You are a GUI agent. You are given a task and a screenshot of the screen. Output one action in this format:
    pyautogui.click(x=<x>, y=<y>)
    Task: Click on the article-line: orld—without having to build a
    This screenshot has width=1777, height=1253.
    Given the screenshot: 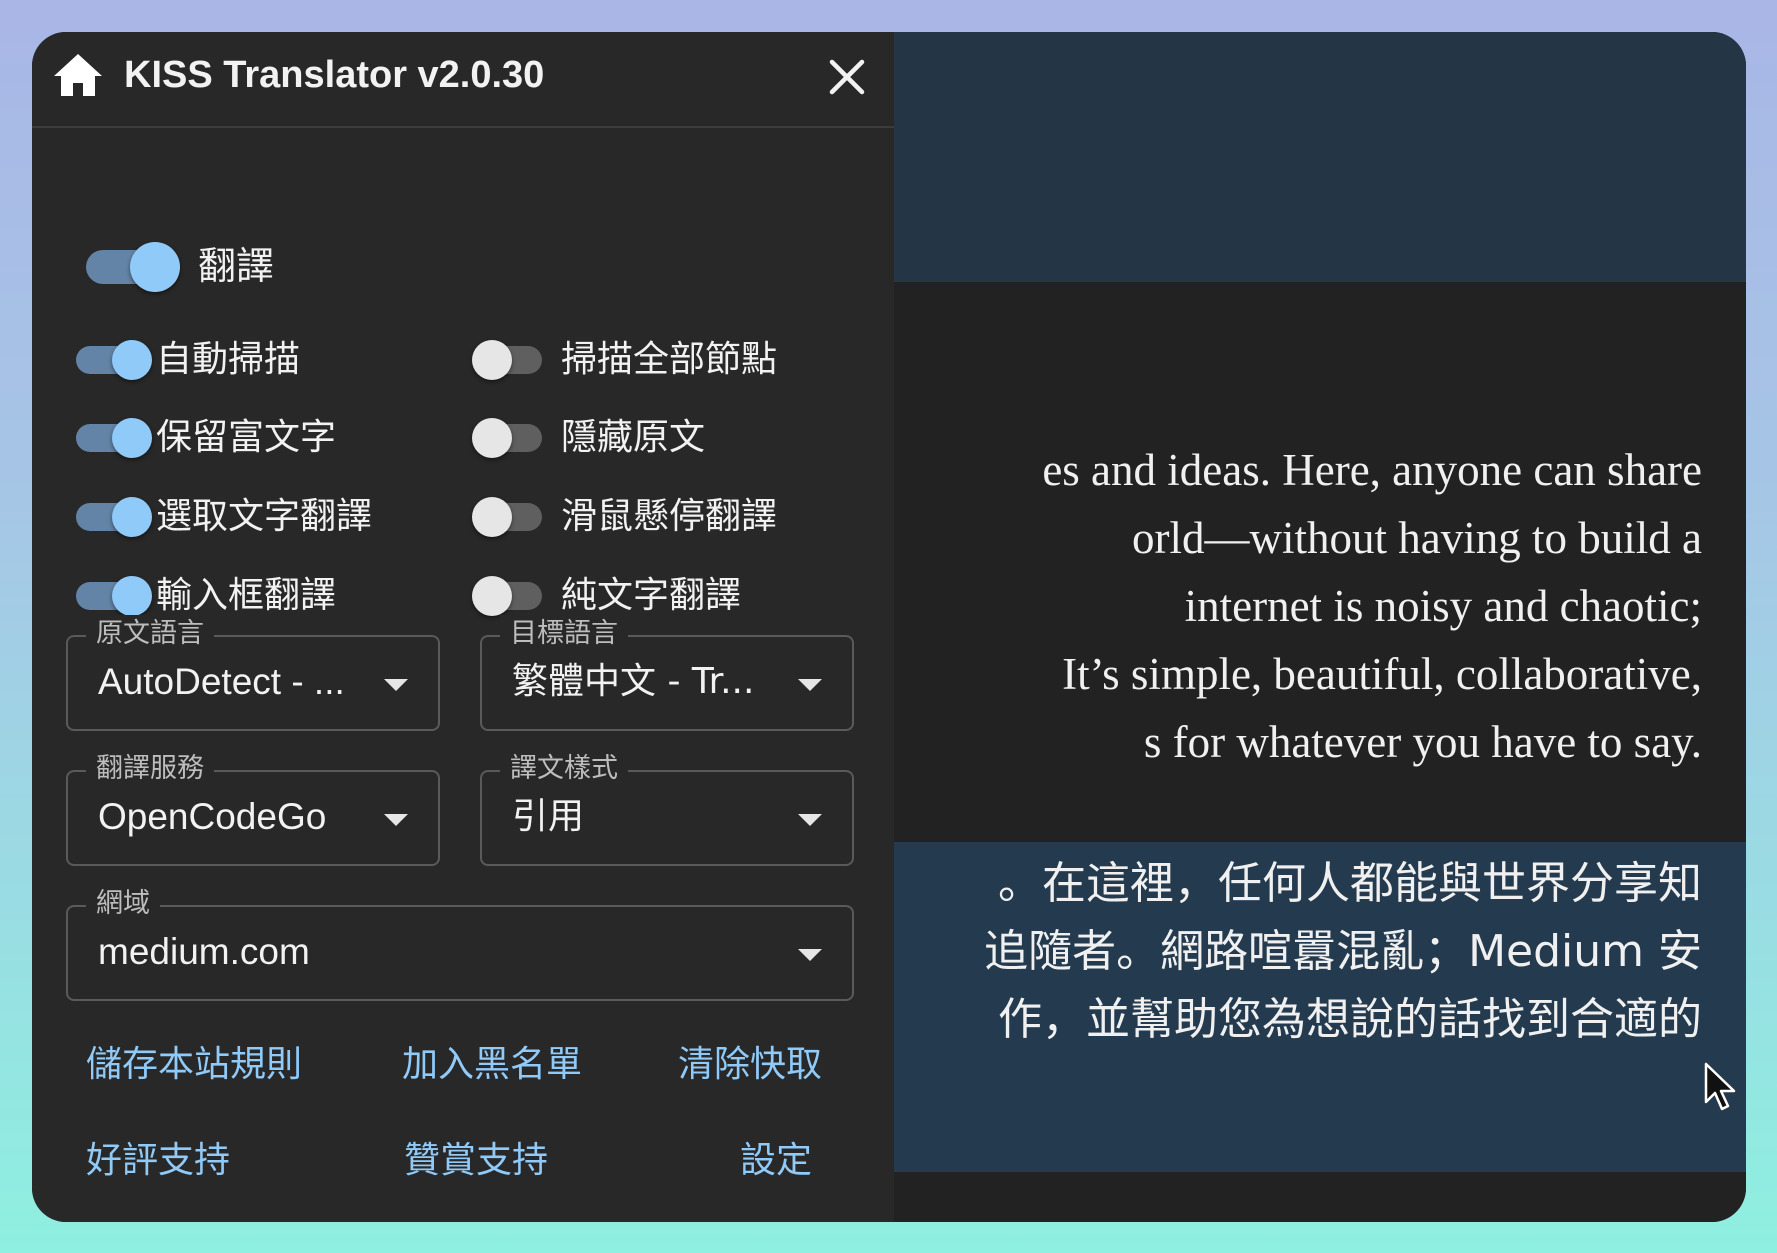 What is the action you would take?
    pyautogui.click(x=1417, y=538)
    